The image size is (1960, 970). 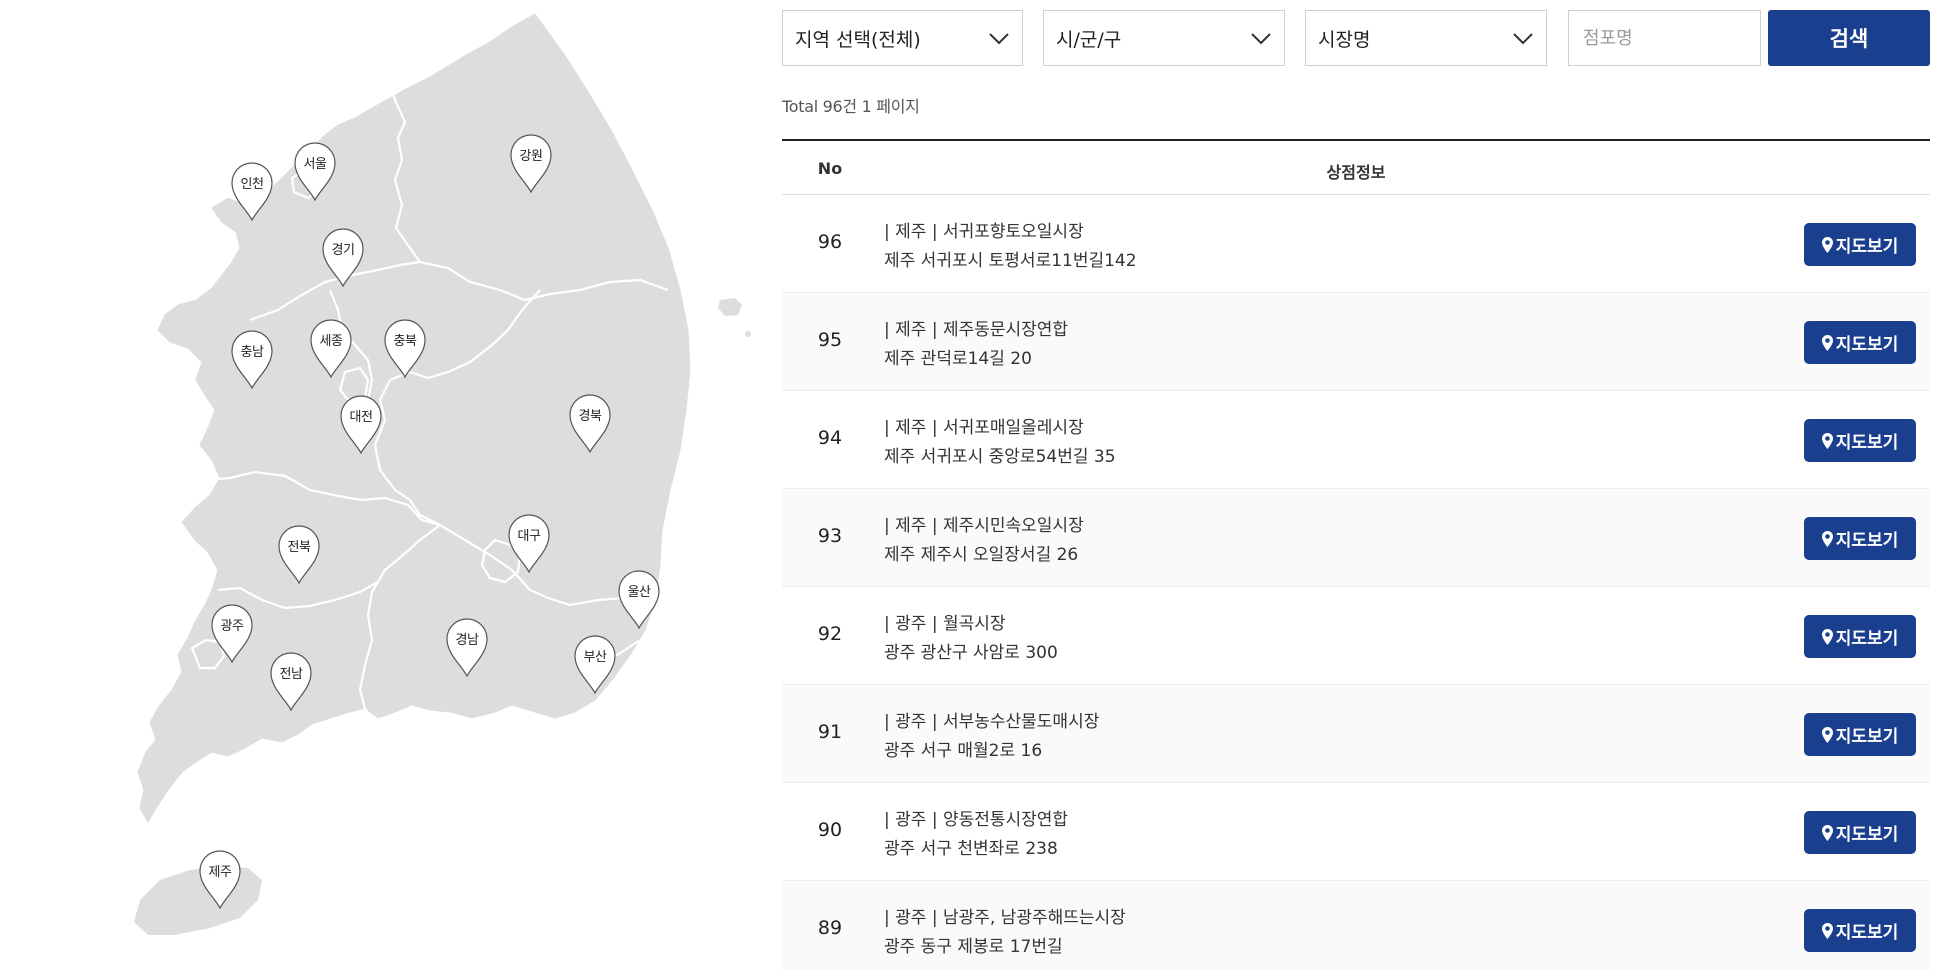 I want to click on region-pin: 제주, so click(x=220, y=879).